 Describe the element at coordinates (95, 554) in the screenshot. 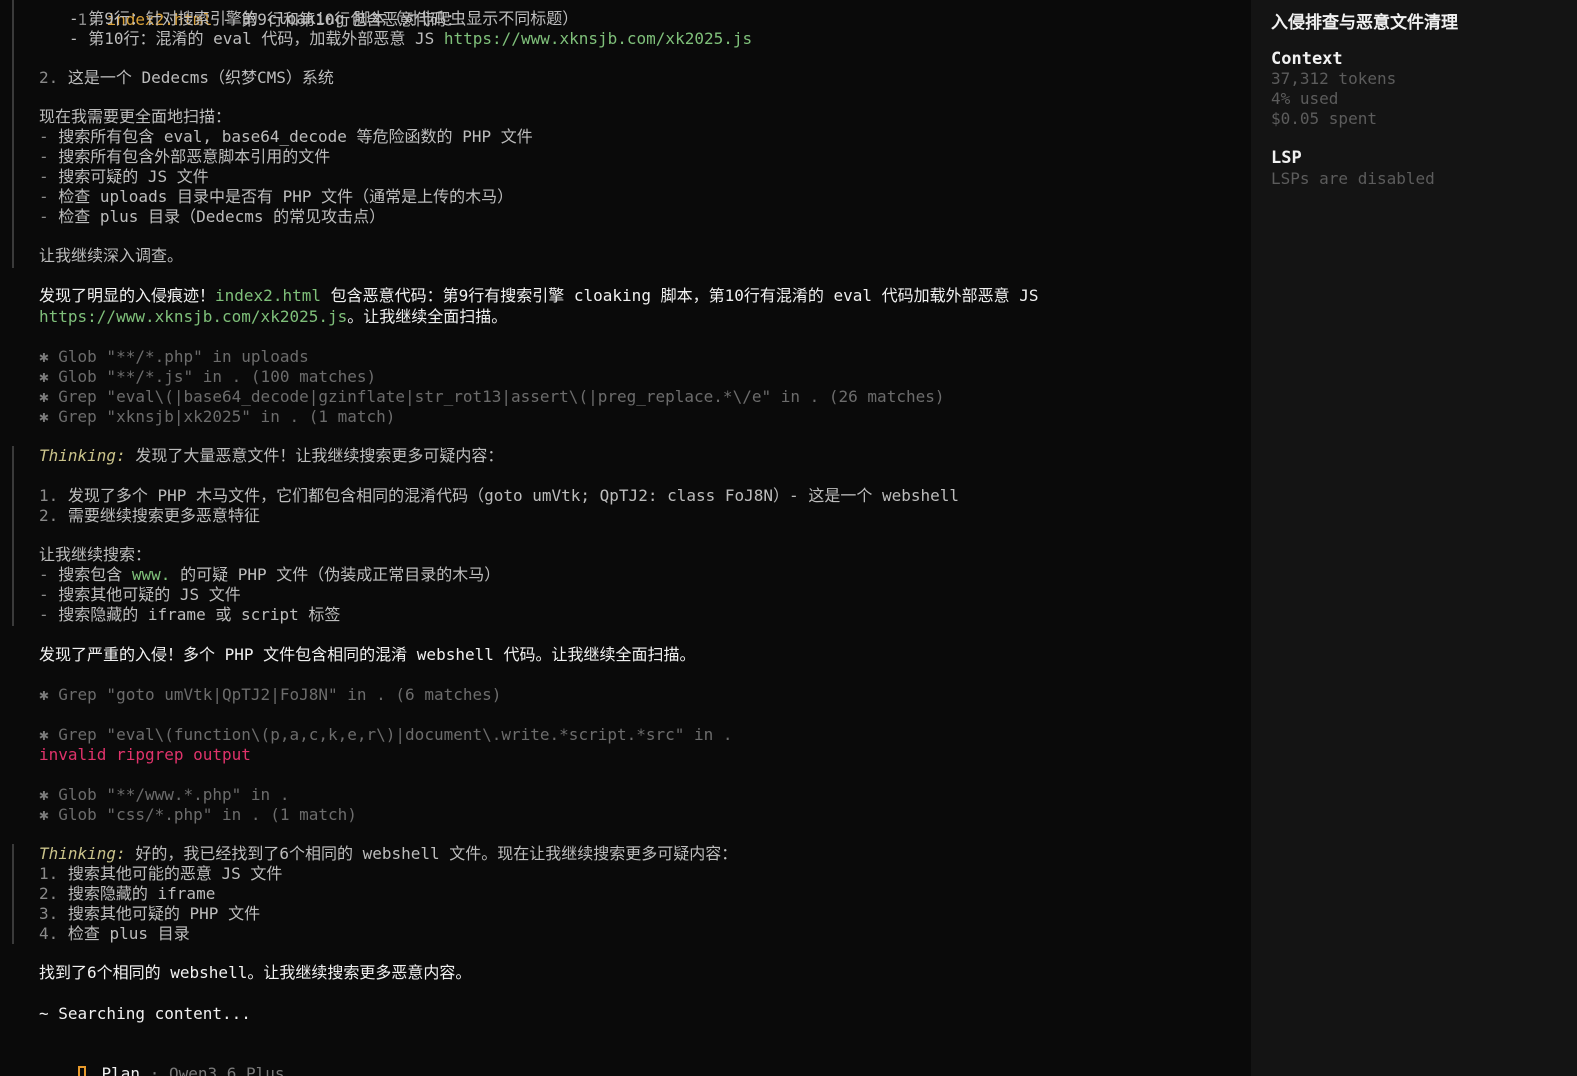

I see `text-line: 让我继续搜索：` at that location.